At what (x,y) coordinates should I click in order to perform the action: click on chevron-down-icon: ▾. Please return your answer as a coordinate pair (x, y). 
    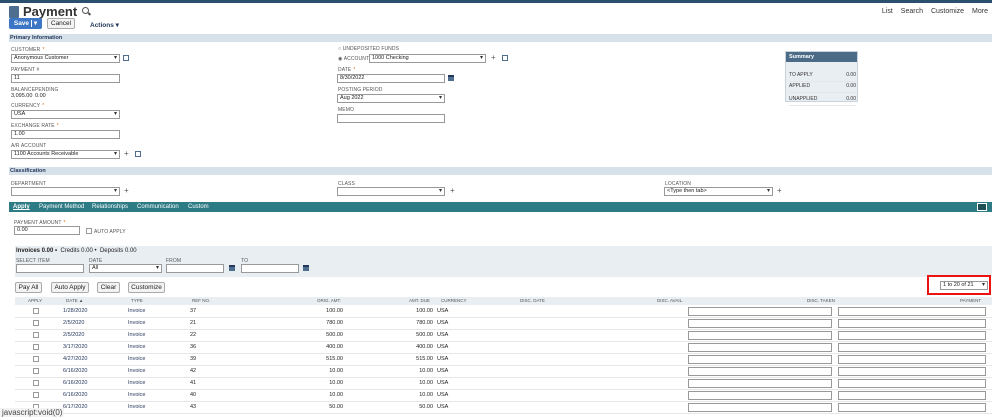
    Looking at the image, I should click on (34, 23).